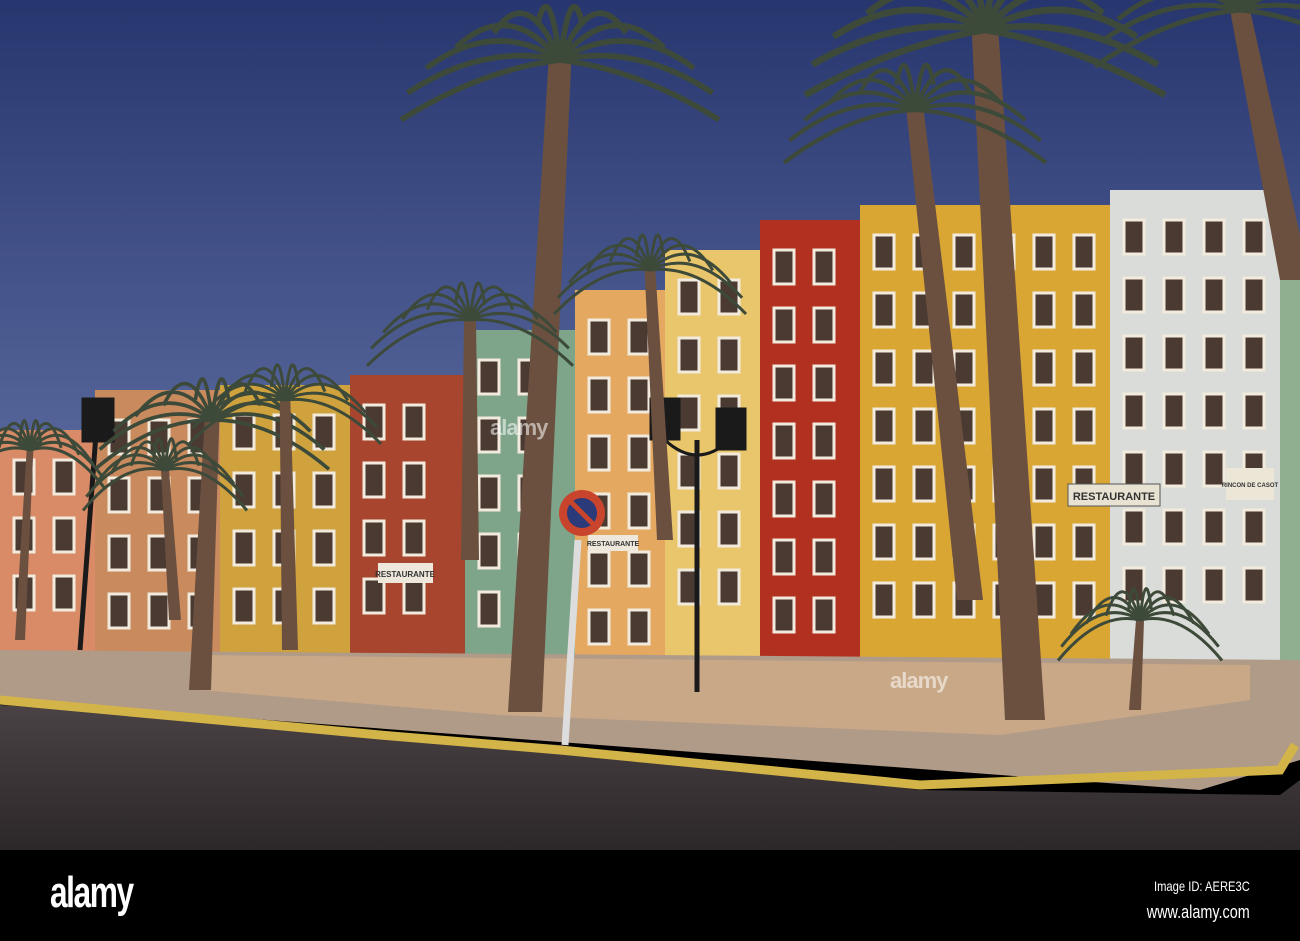 The width and height of the screenshot is (1300, 941). Describe the element at coordinates (1198, 912) in the screenshot. I see `site-url: www.alamy.com` at that location.